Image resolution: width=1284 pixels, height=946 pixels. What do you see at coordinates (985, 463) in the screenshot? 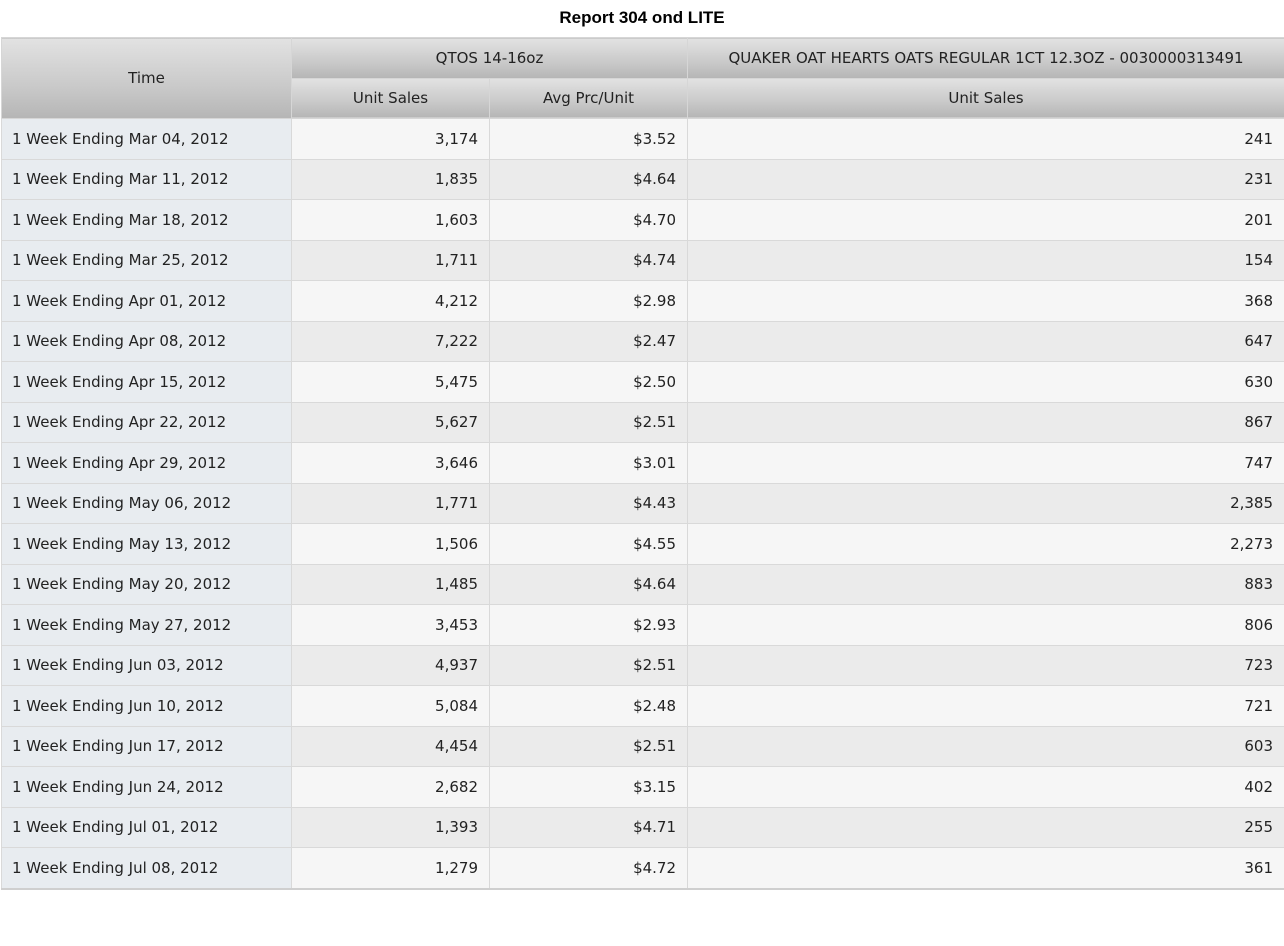
I see `unit-sales-quaker-cell: 747` at bounding box center [985, 463].